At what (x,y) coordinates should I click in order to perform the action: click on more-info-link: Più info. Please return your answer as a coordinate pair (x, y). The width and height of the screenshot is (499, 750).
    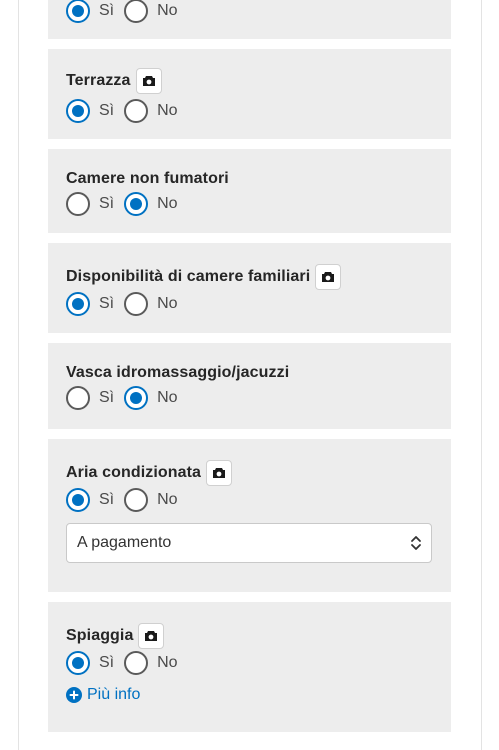
    Looking at the image, I should click on (103, 695).